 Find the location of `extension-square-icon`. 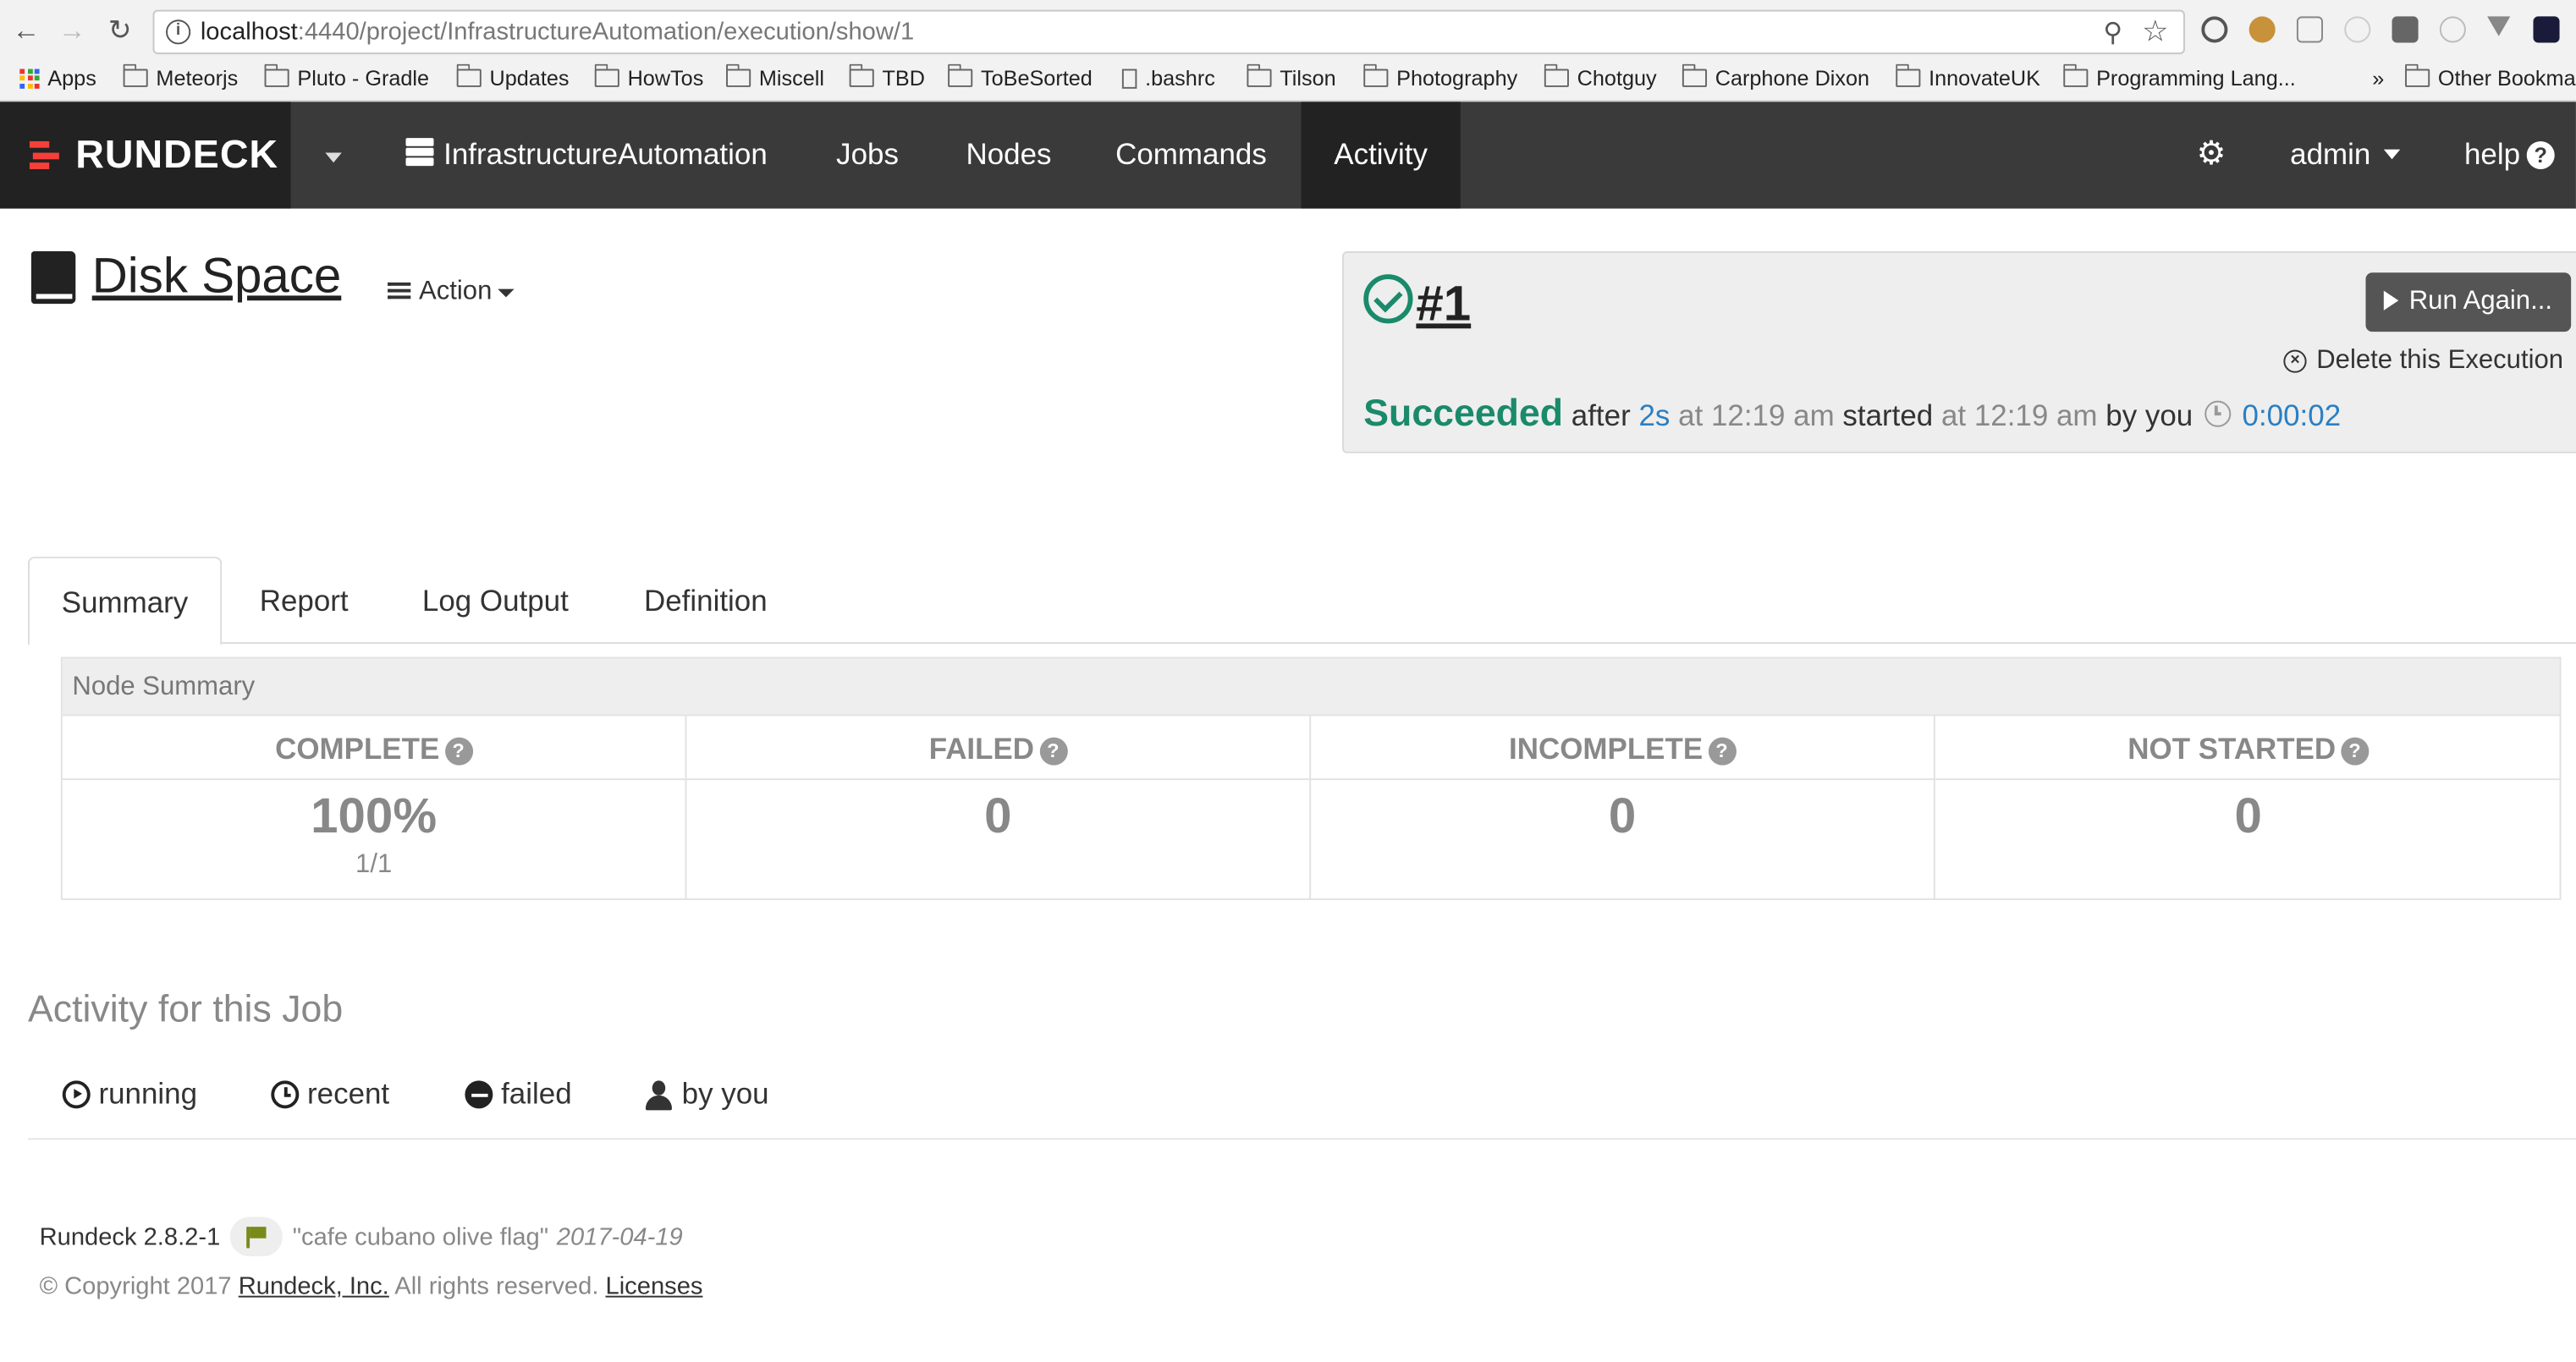

extension-square-icon is located at coordinates (2405, 29).